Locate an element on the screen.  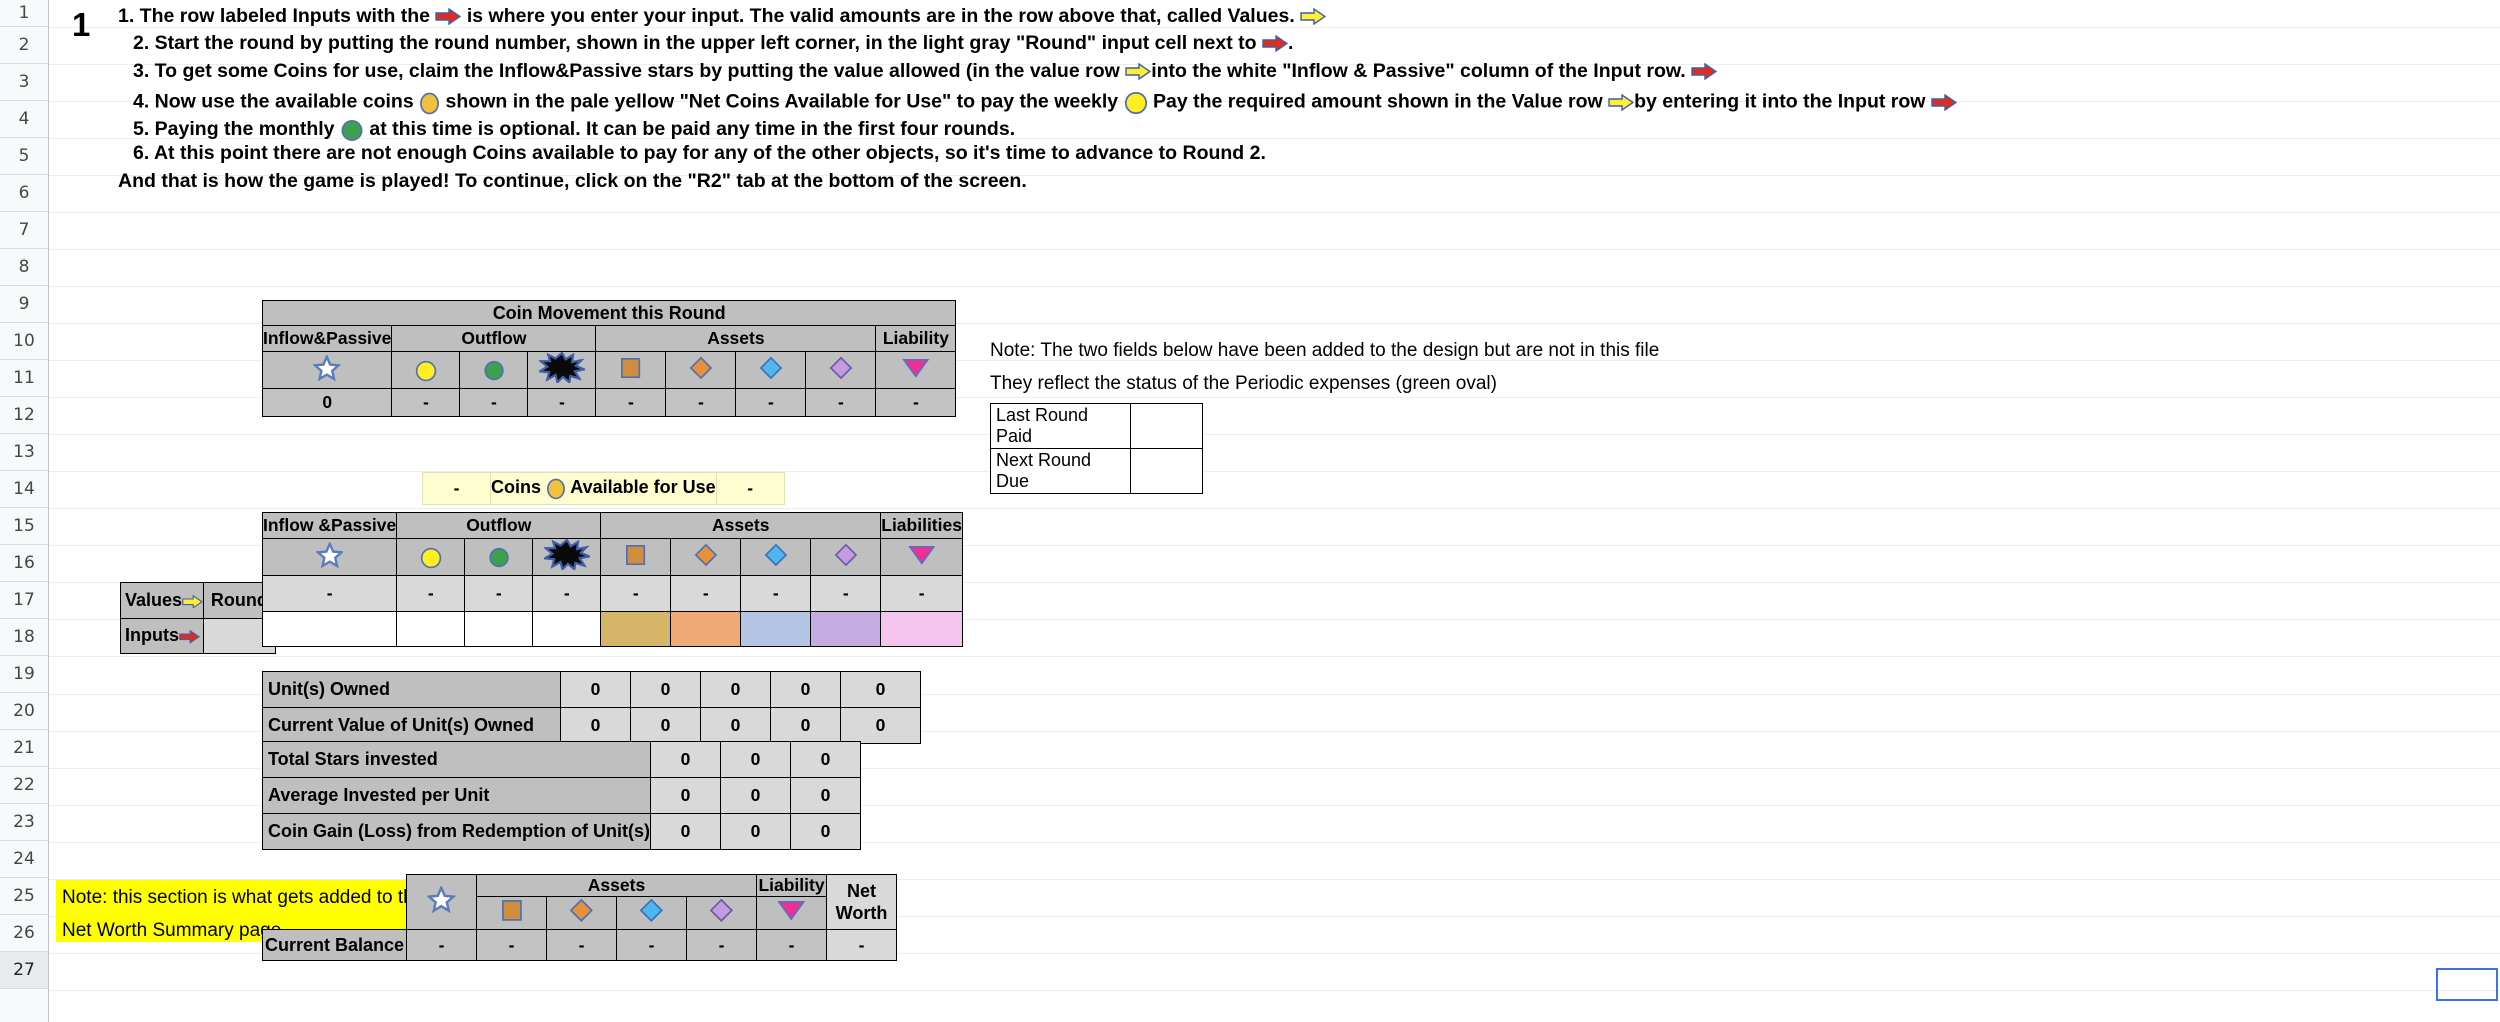
symbol-cell-yellow-coin is located at coordinates (426, 370).